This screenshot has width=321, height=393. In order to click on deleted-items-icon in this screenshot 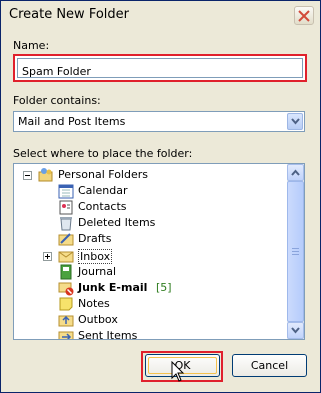, I will do `click(66, 224)`.